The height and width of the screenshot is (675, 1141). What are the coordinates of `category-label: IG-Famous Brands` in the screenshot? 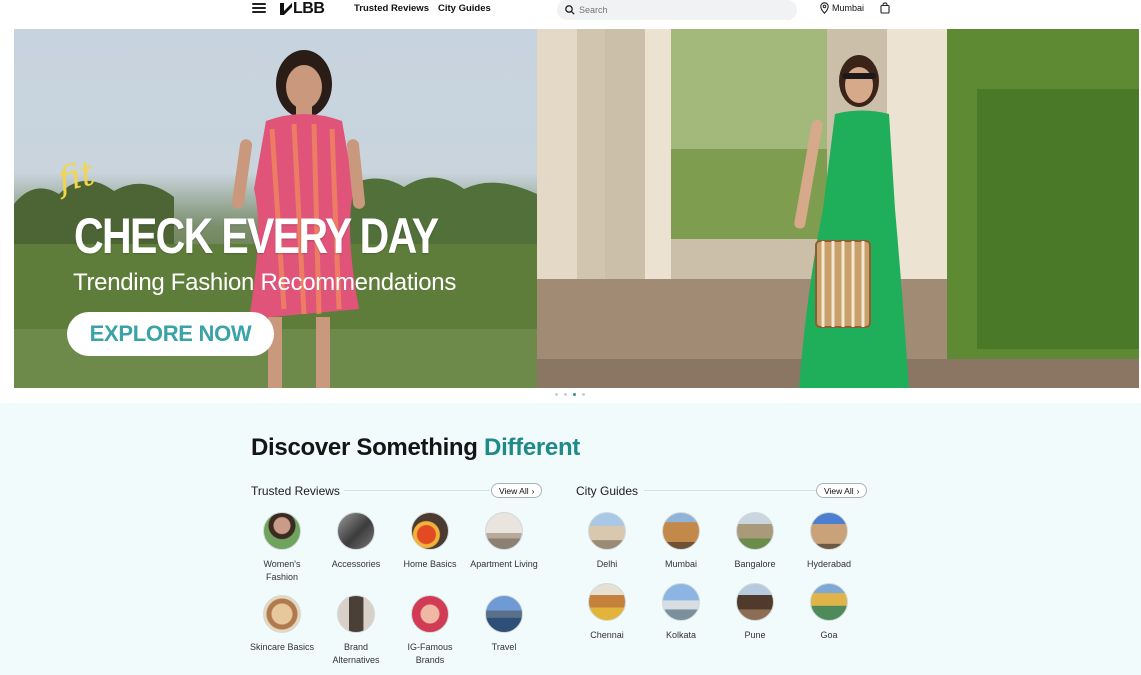 It's located at (430, 653).